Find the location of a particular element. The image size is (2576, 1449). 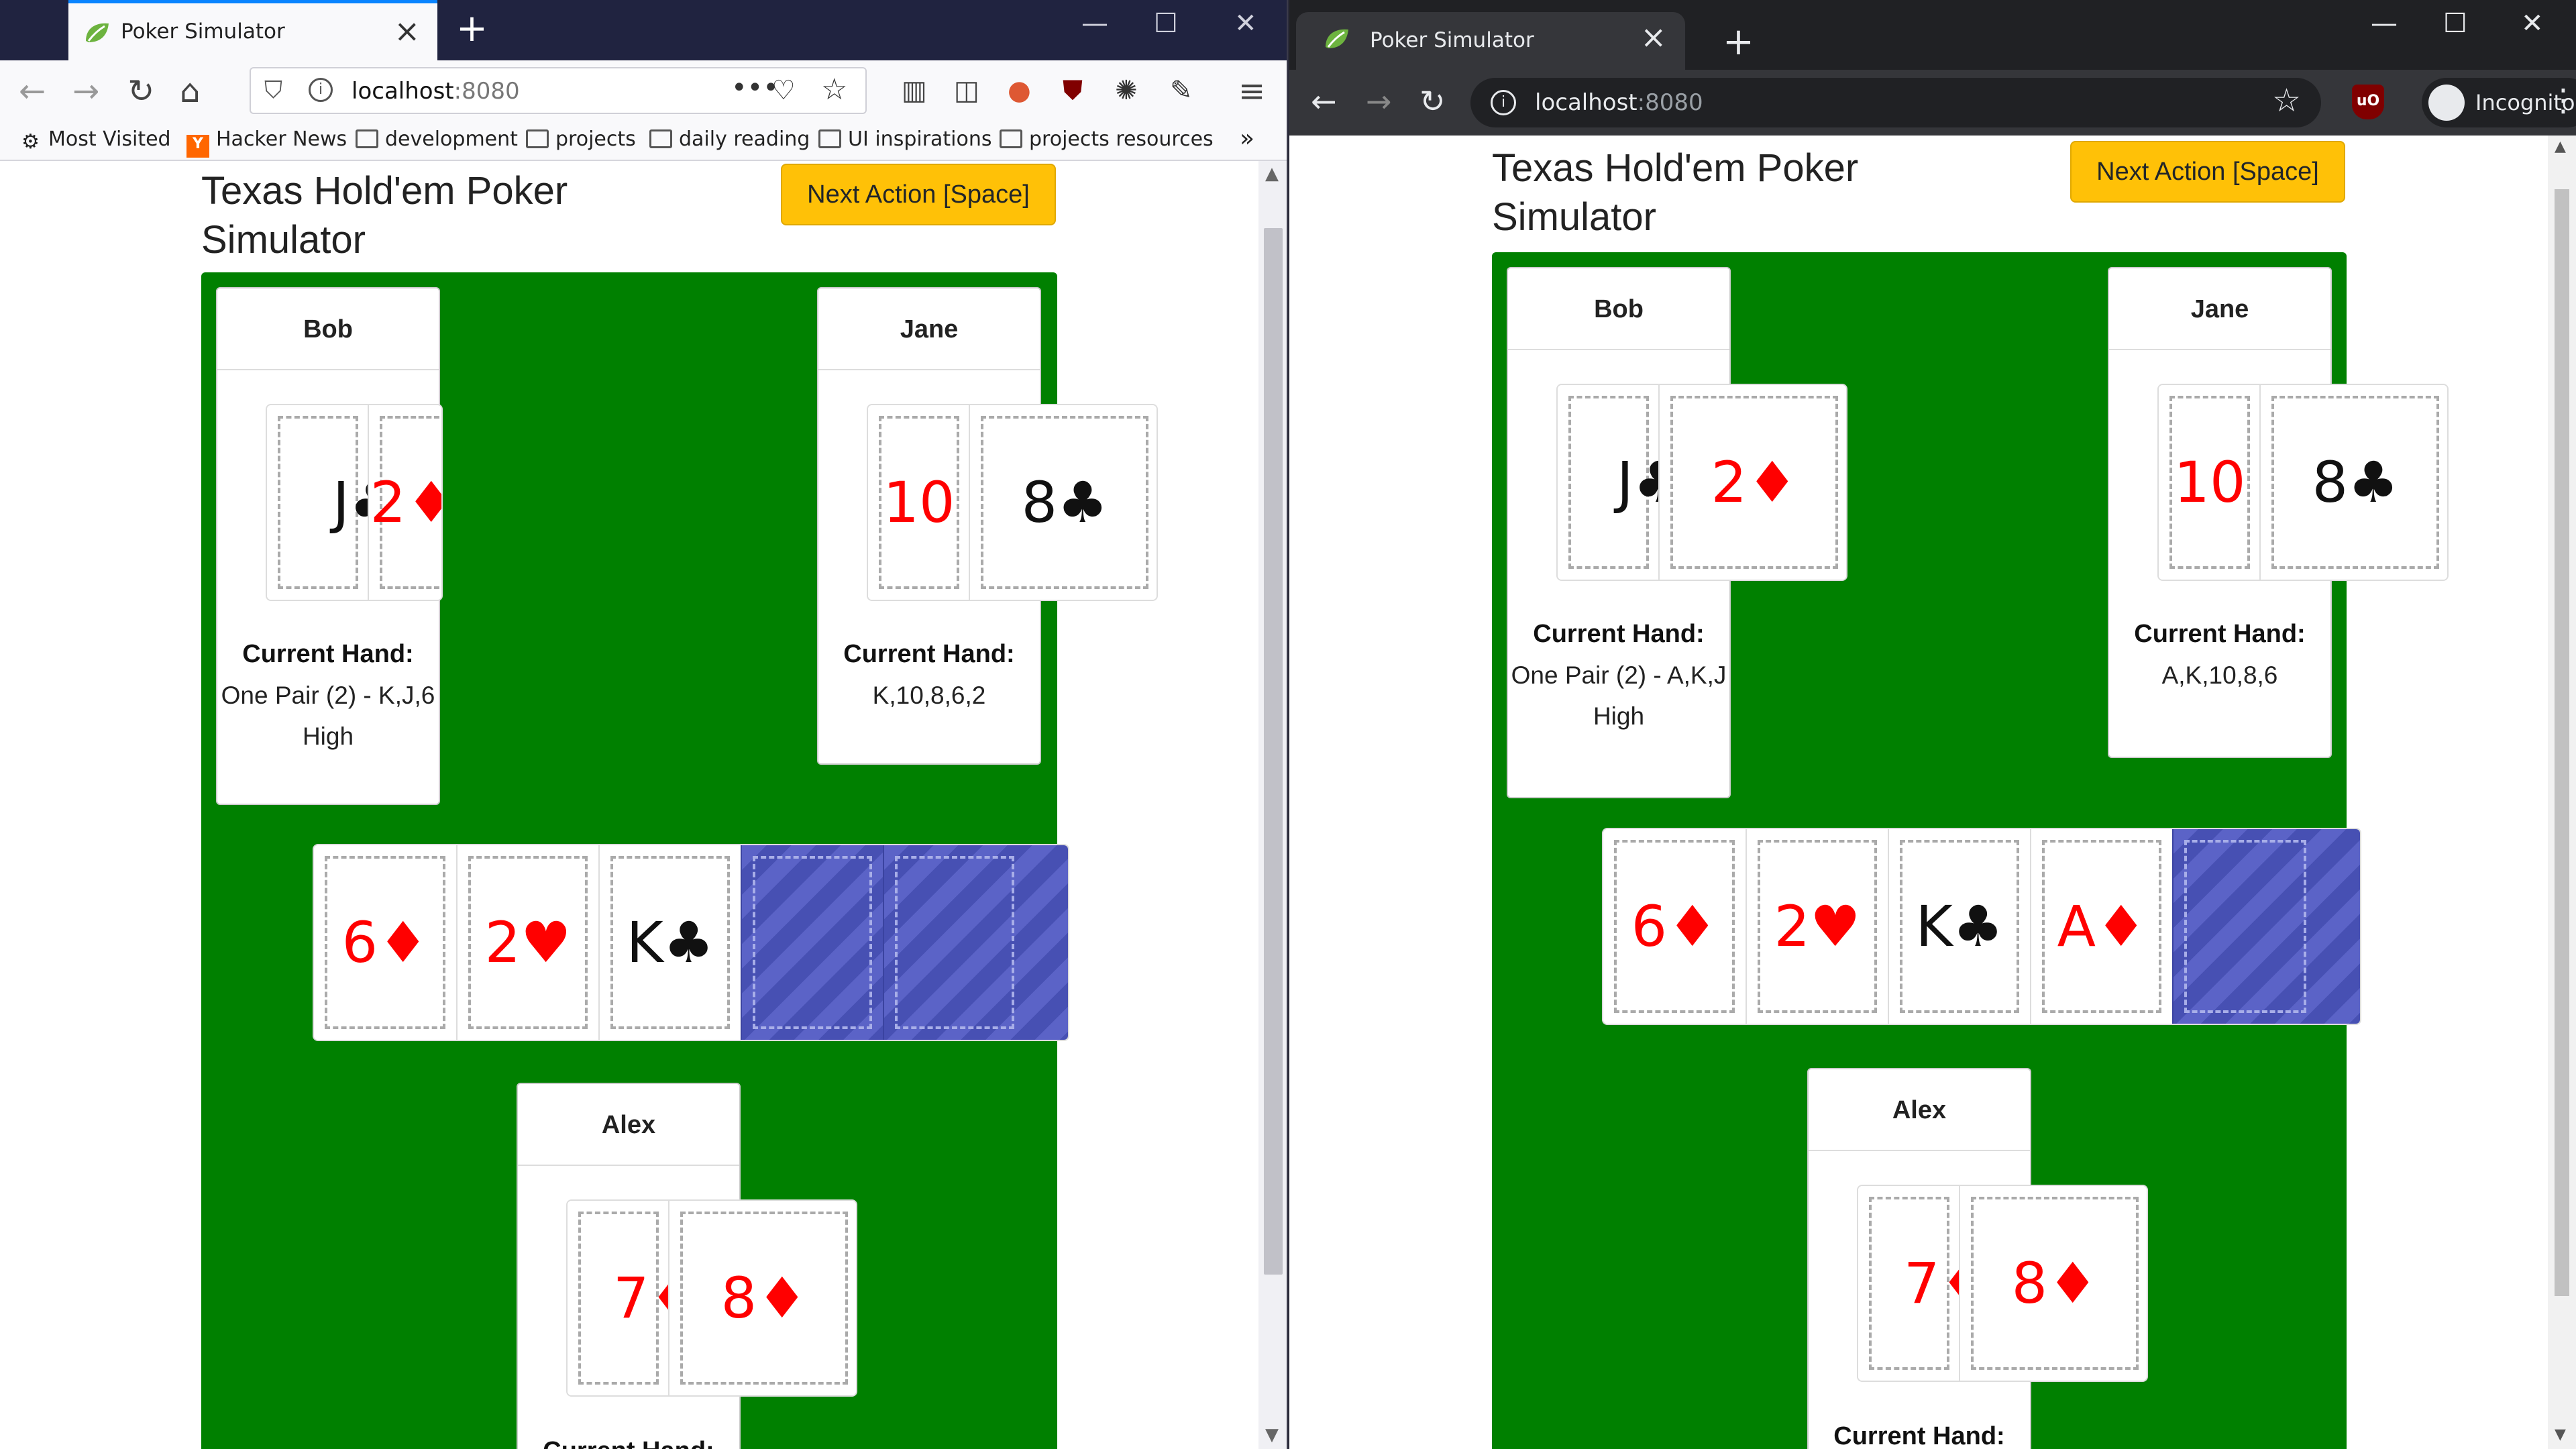

pocket-icon: ♡ is located at coordinates (783, 90).